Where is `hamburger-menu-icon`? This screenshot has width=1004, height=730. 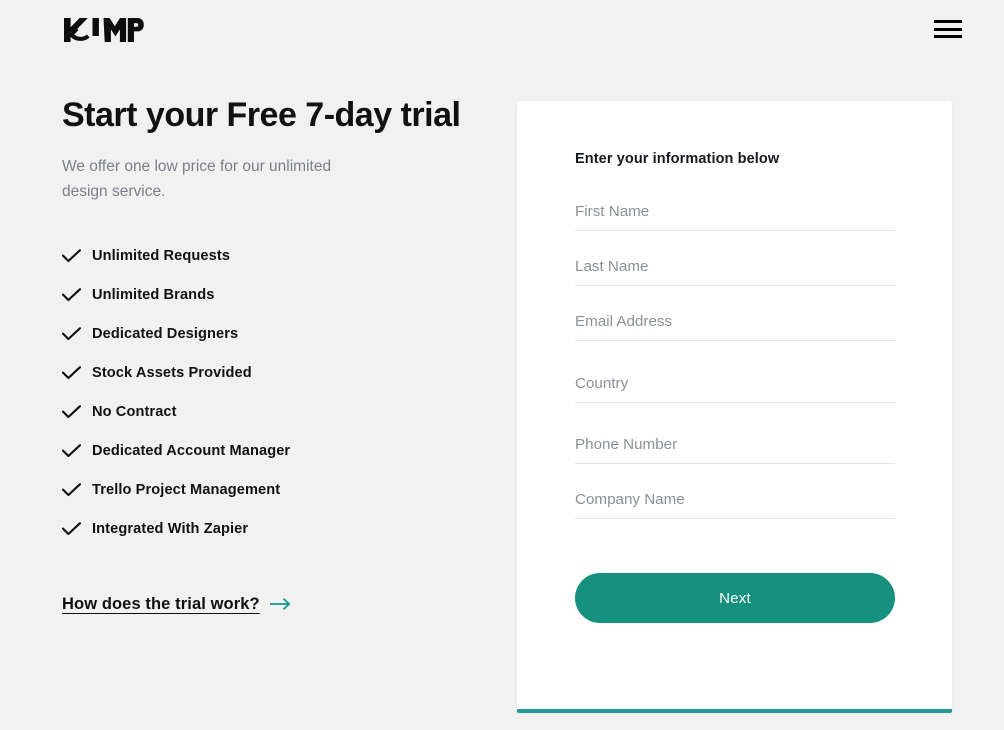 hamburger-menu-icon is located at coordinates (948, 29).